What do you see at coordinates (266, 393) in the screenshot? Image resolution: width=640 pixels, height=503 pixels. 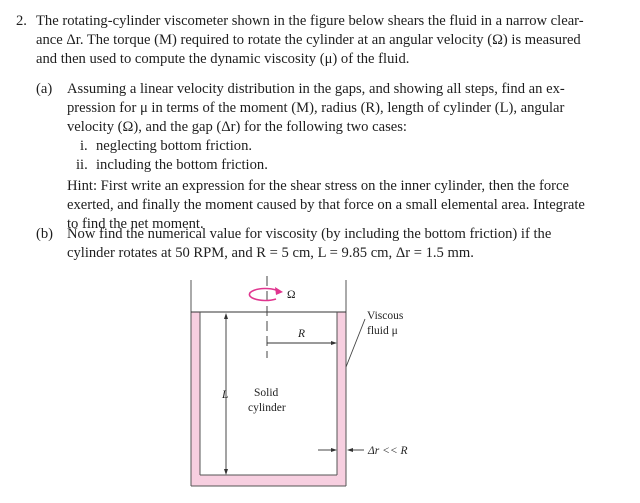 I see `cylinder-label-line1: Solid` at bounding box center [266, 393].